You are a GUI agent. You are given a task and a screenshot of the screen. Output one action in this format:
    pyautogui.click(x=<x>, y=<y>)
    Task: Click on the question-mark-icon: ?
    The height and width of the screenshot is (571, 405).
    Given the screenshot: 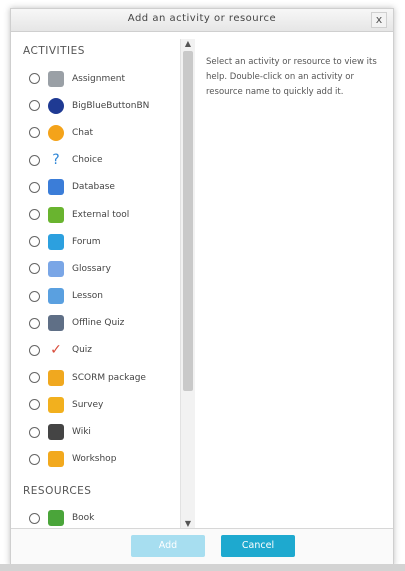 What is the action you would take?
    pyautogui.click(x=56, y=160)
    